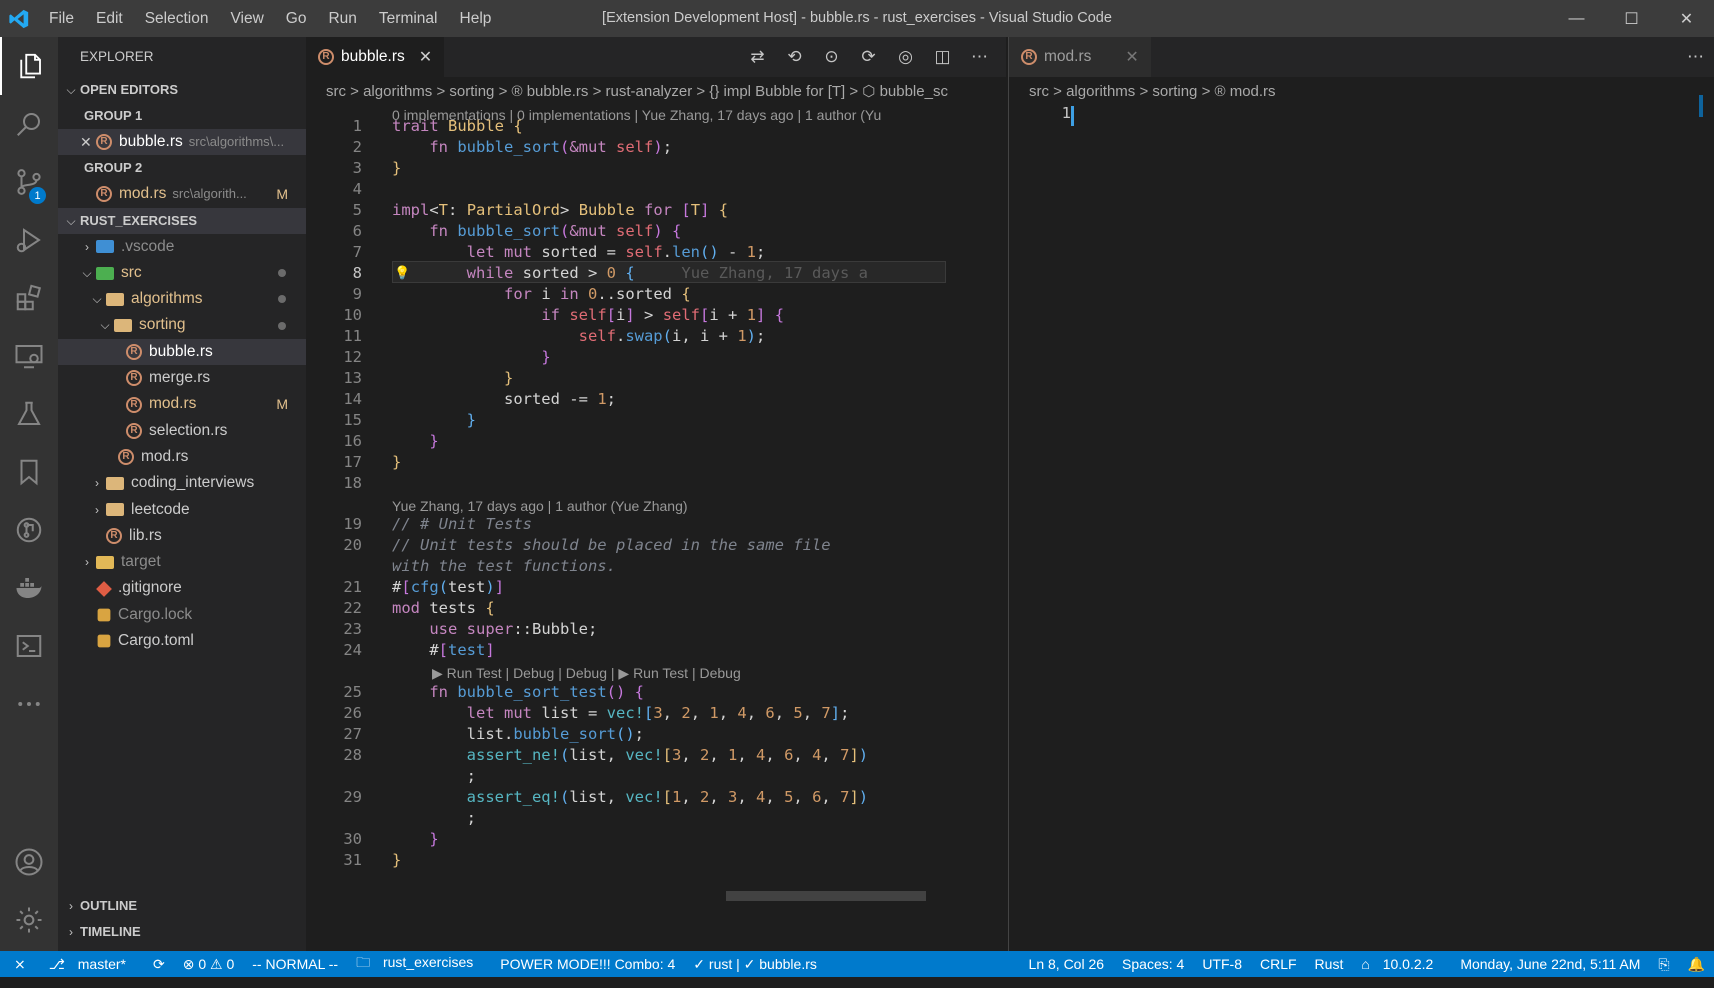 The width and height of the screenshot is (1714, 988). Describe the element at coordinates (87, 562) in the screenshot. I see `chevron-right-icon: ›` at that location.